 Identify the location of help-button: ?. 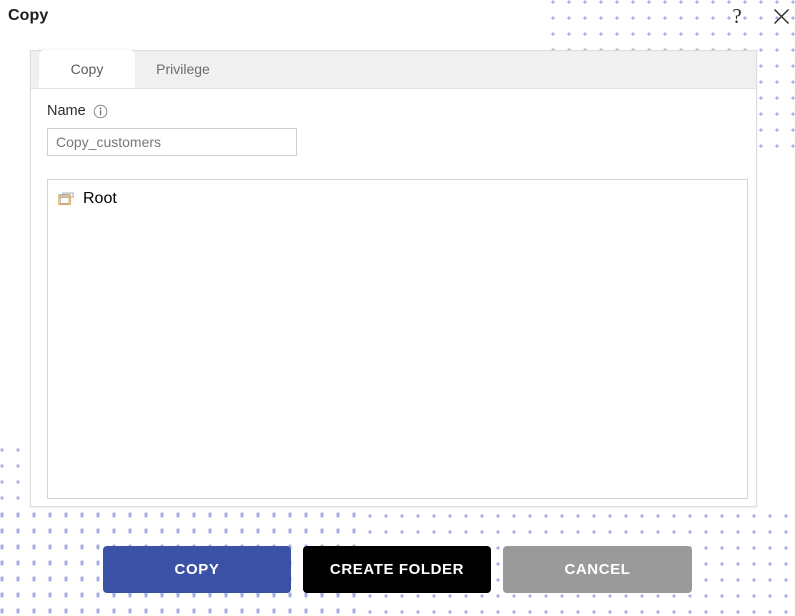
(737, 16).